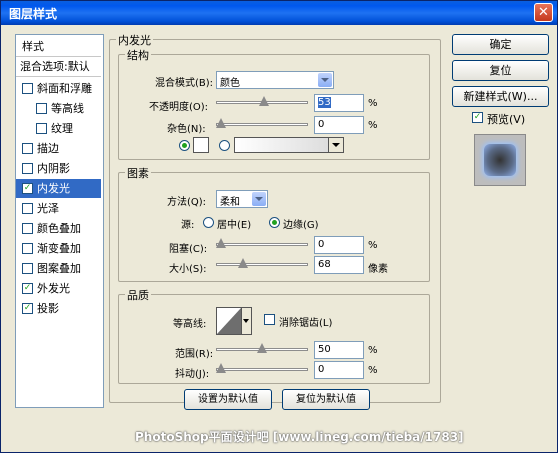 The width and height of the screenshot is (558, 453). Describe the element at coordinates (321, 244) in the screenshot. I see `choke-value: 0` at that location.